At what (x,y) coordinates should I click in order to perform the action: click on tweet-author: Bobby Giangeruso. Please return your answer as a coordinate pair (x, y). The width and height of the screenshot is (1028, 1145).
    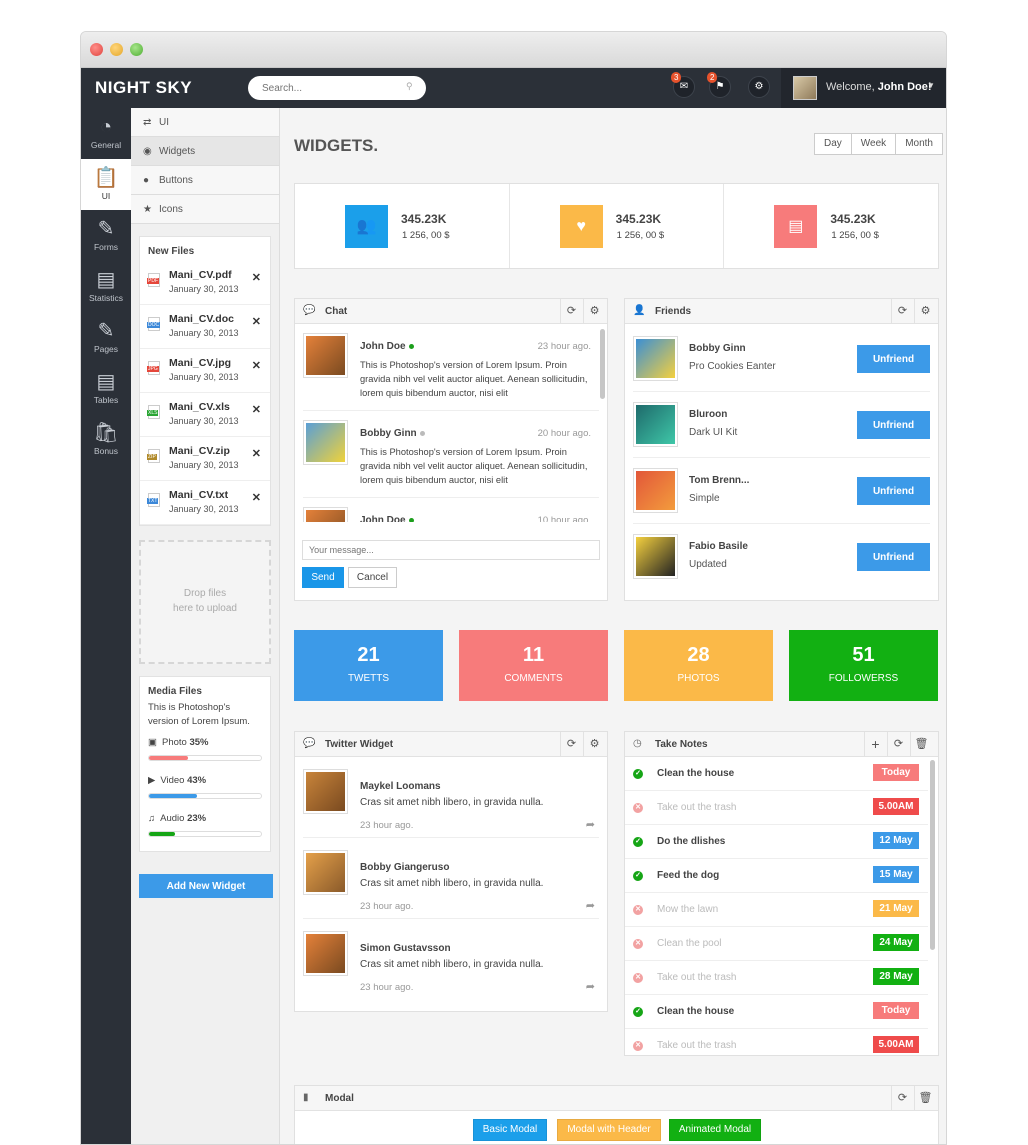
    Looking at the image, I should click on (404, 867).